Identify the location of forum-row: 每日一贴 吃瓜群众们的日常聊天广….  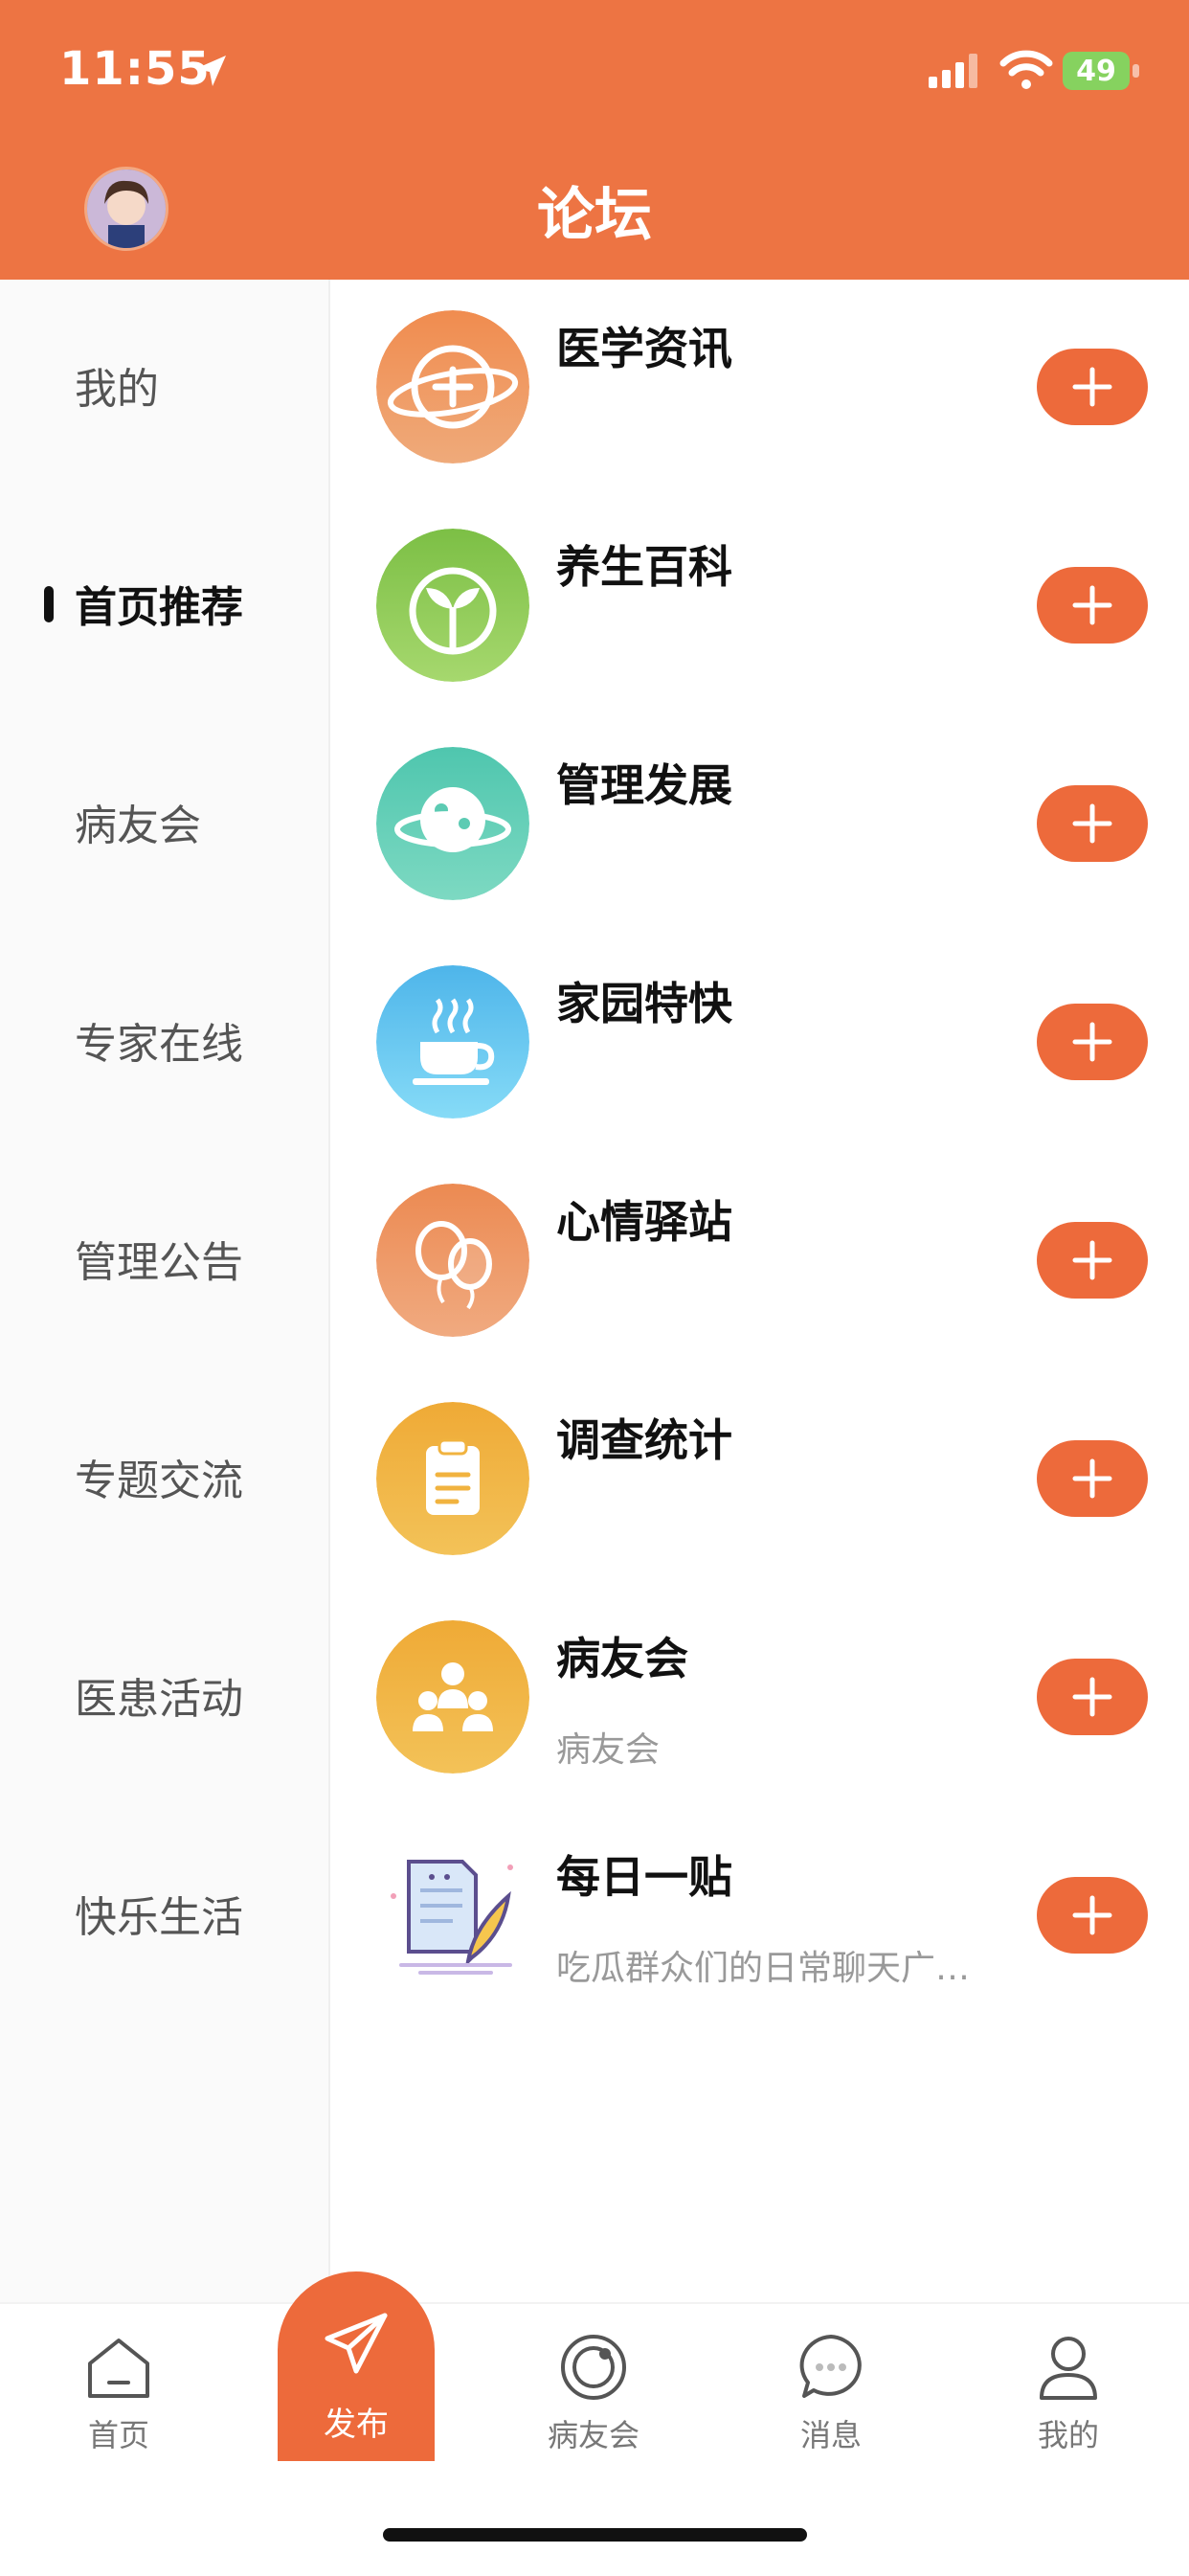
(759, 1917).